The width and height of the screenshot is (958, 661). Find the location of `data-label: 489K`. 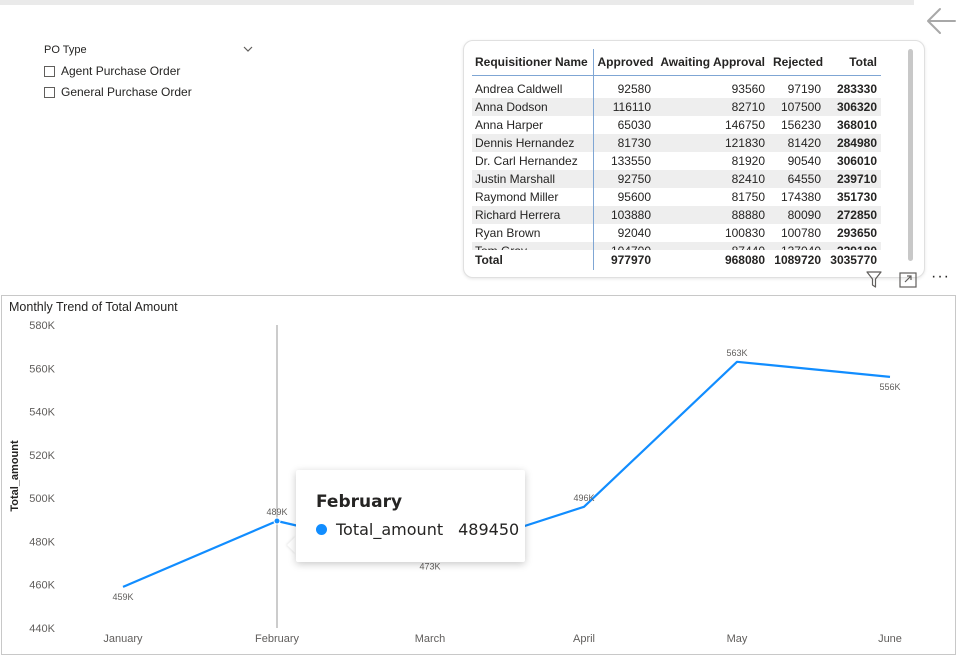

data-label: 489K is located at coordinates (276, 512).